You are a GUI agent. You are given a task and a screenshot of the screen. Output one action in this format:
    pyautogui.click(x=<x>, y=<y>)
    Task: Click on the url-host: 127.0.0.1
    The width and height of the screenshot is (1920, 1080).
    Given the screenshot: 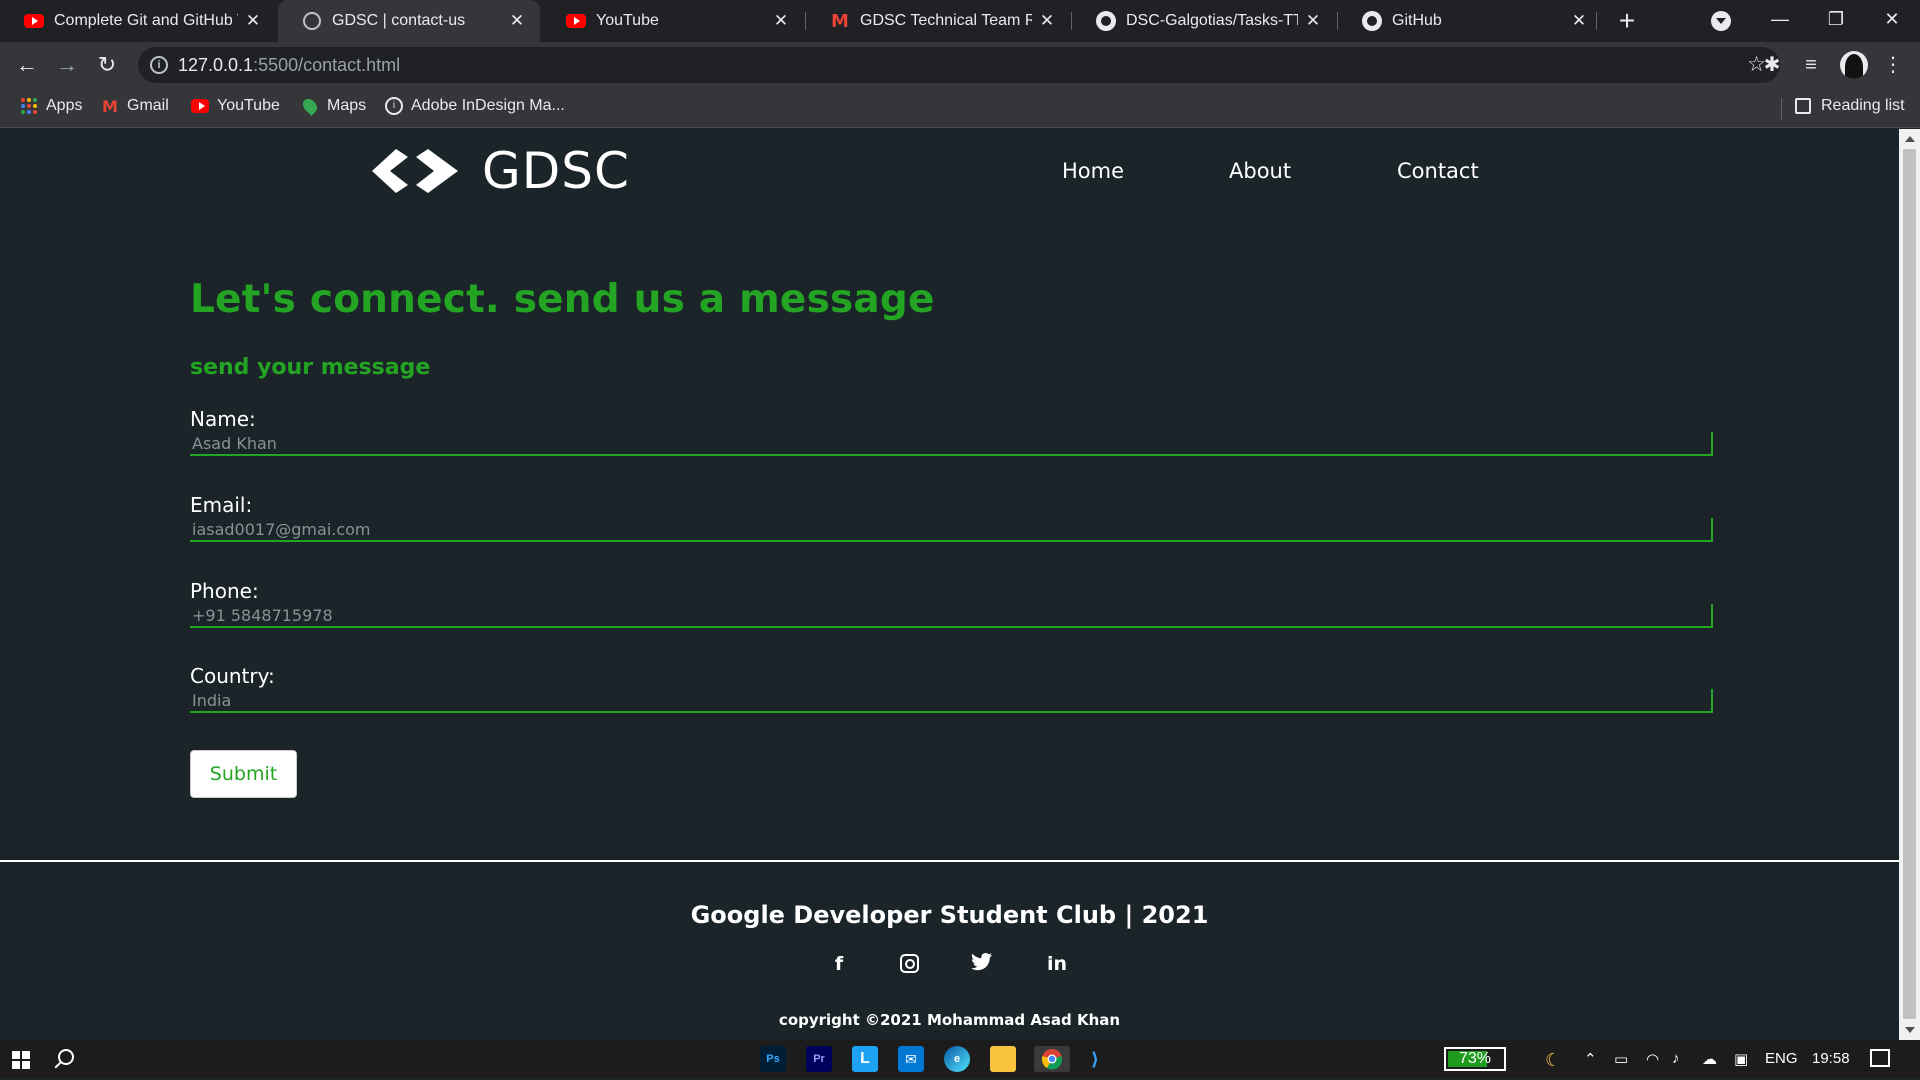 What is the action you would take?
    pyautogui.click(x=216, y=65)
    